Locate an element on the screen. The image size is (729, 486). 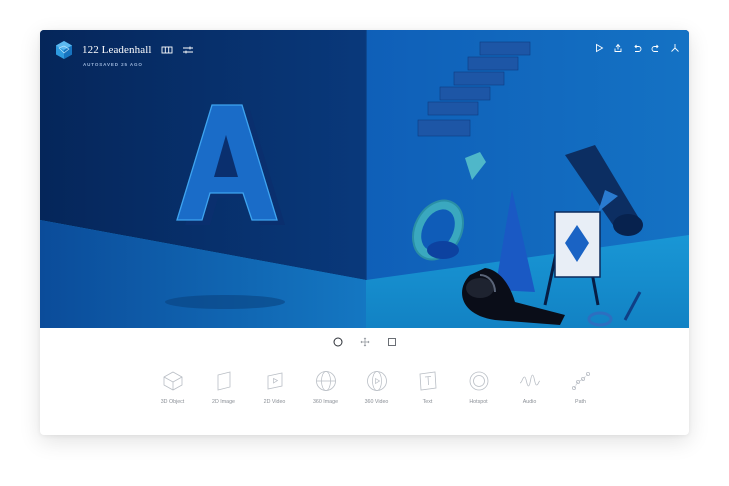
tool-text: Text is located at coordinates (427, 387).